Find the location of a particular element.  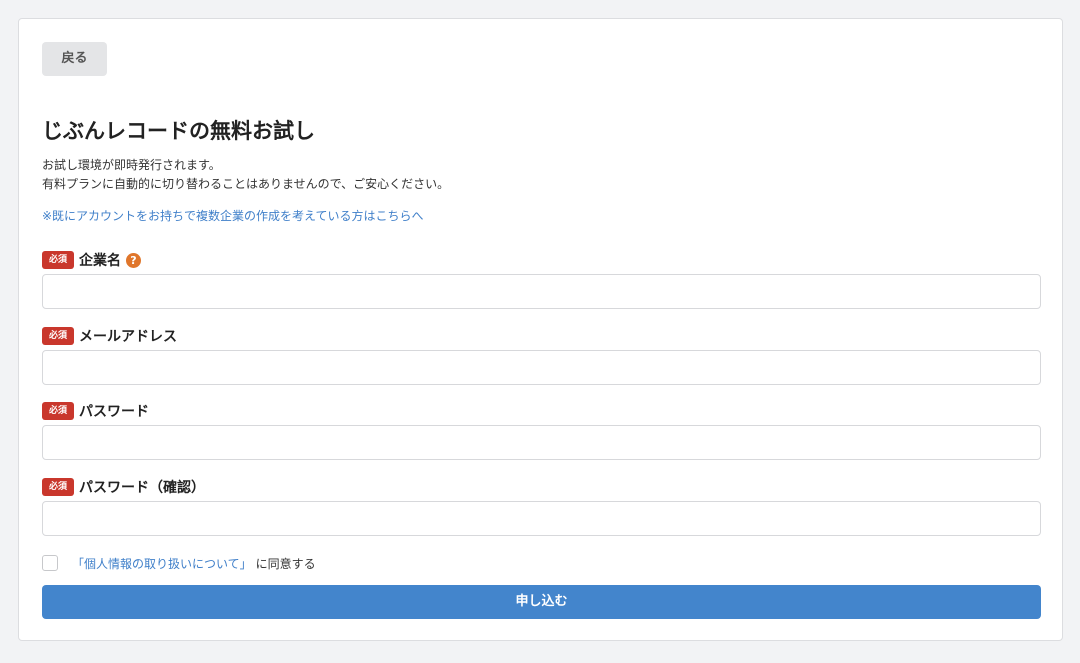

page-title: じぶんレコードの無料お試し is located at coordinates (178, 131).